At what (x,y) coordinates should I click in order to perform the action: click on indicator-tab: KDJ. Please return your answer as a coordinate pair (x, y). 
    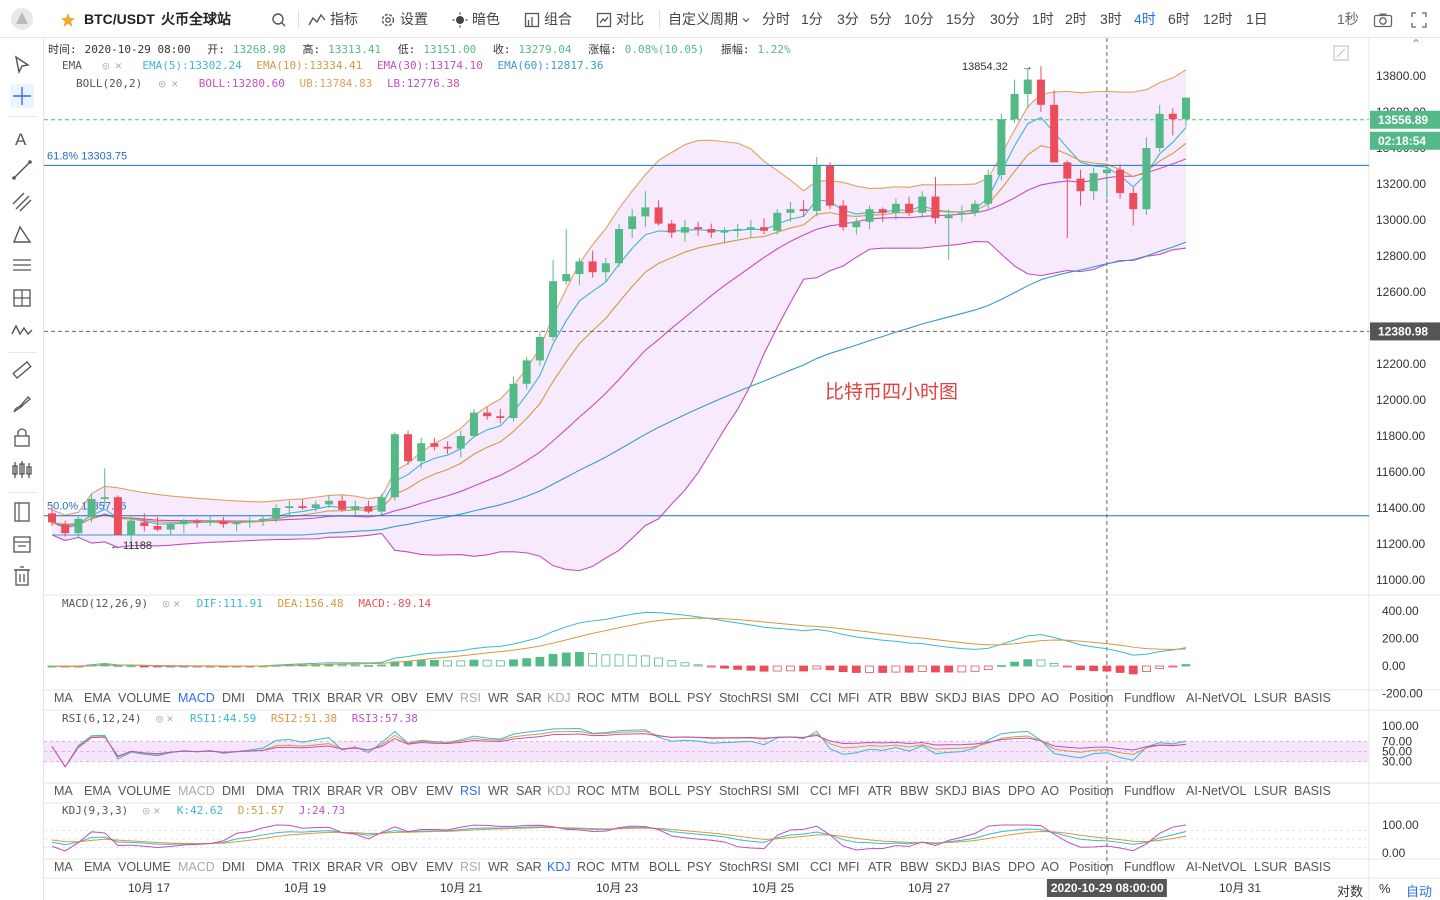
    Looking at the image, I should click on (559, 698).